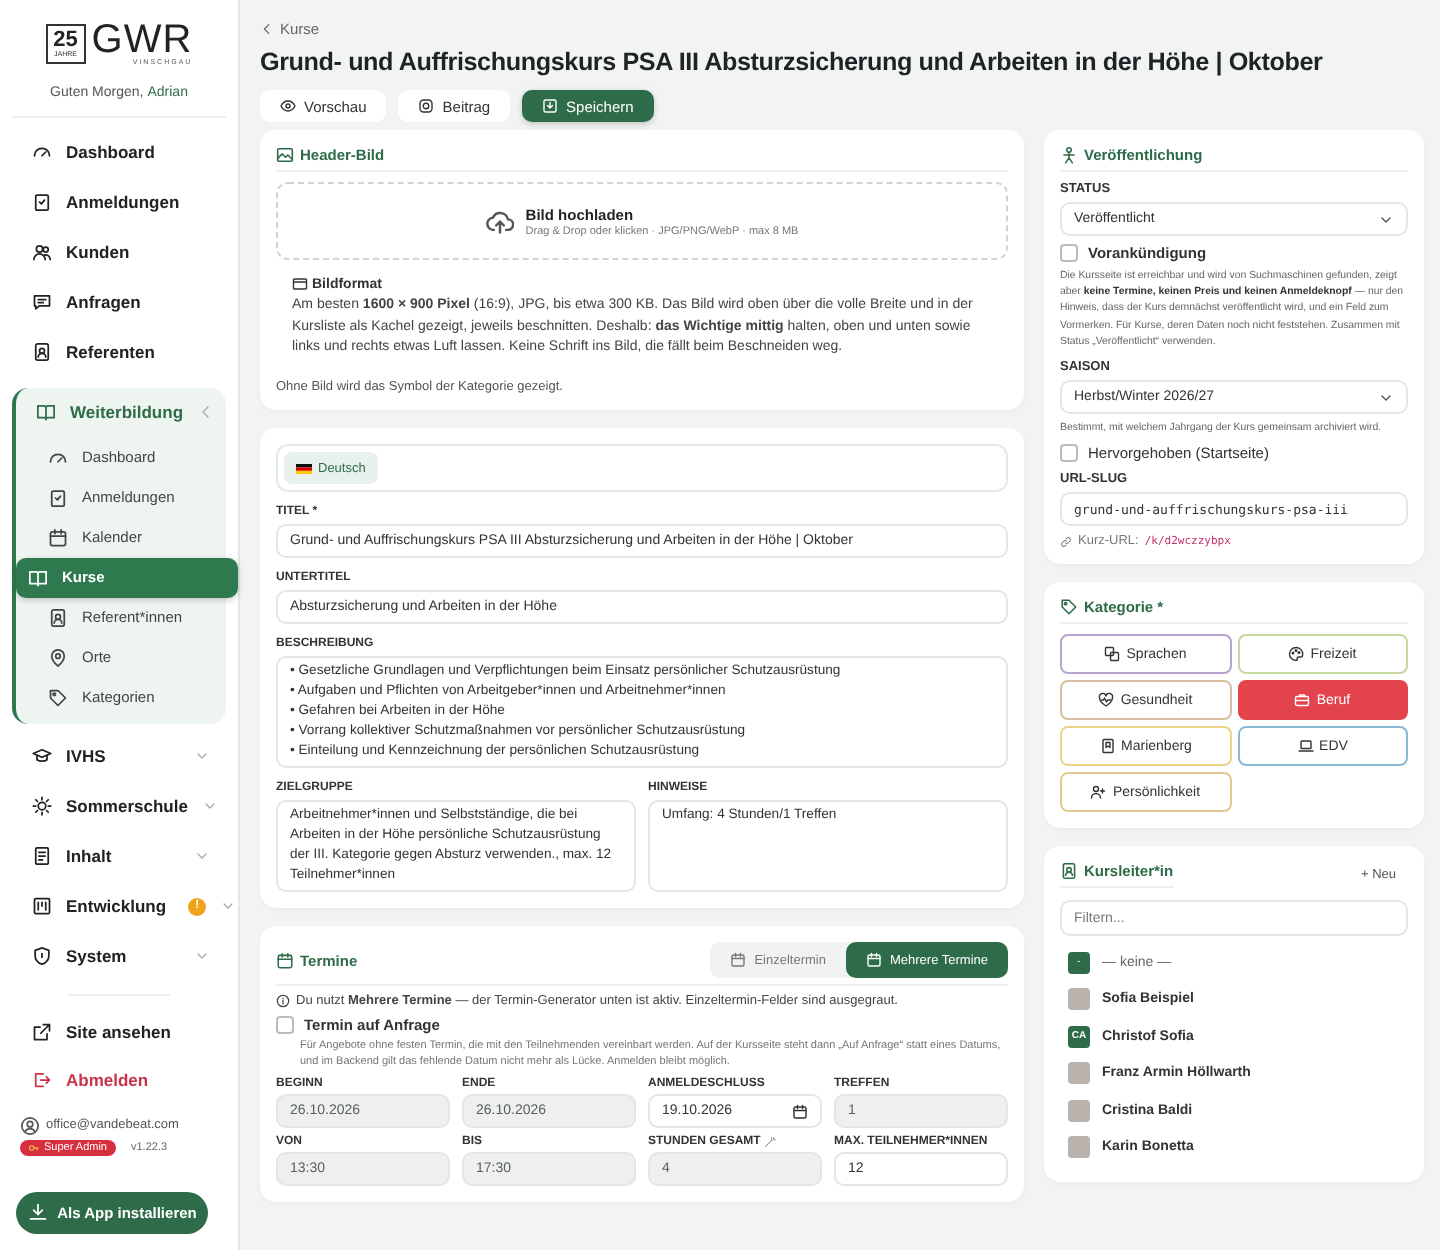 The image size is (1440, 1250). I want to click on frame-icon, so click(300, 284).